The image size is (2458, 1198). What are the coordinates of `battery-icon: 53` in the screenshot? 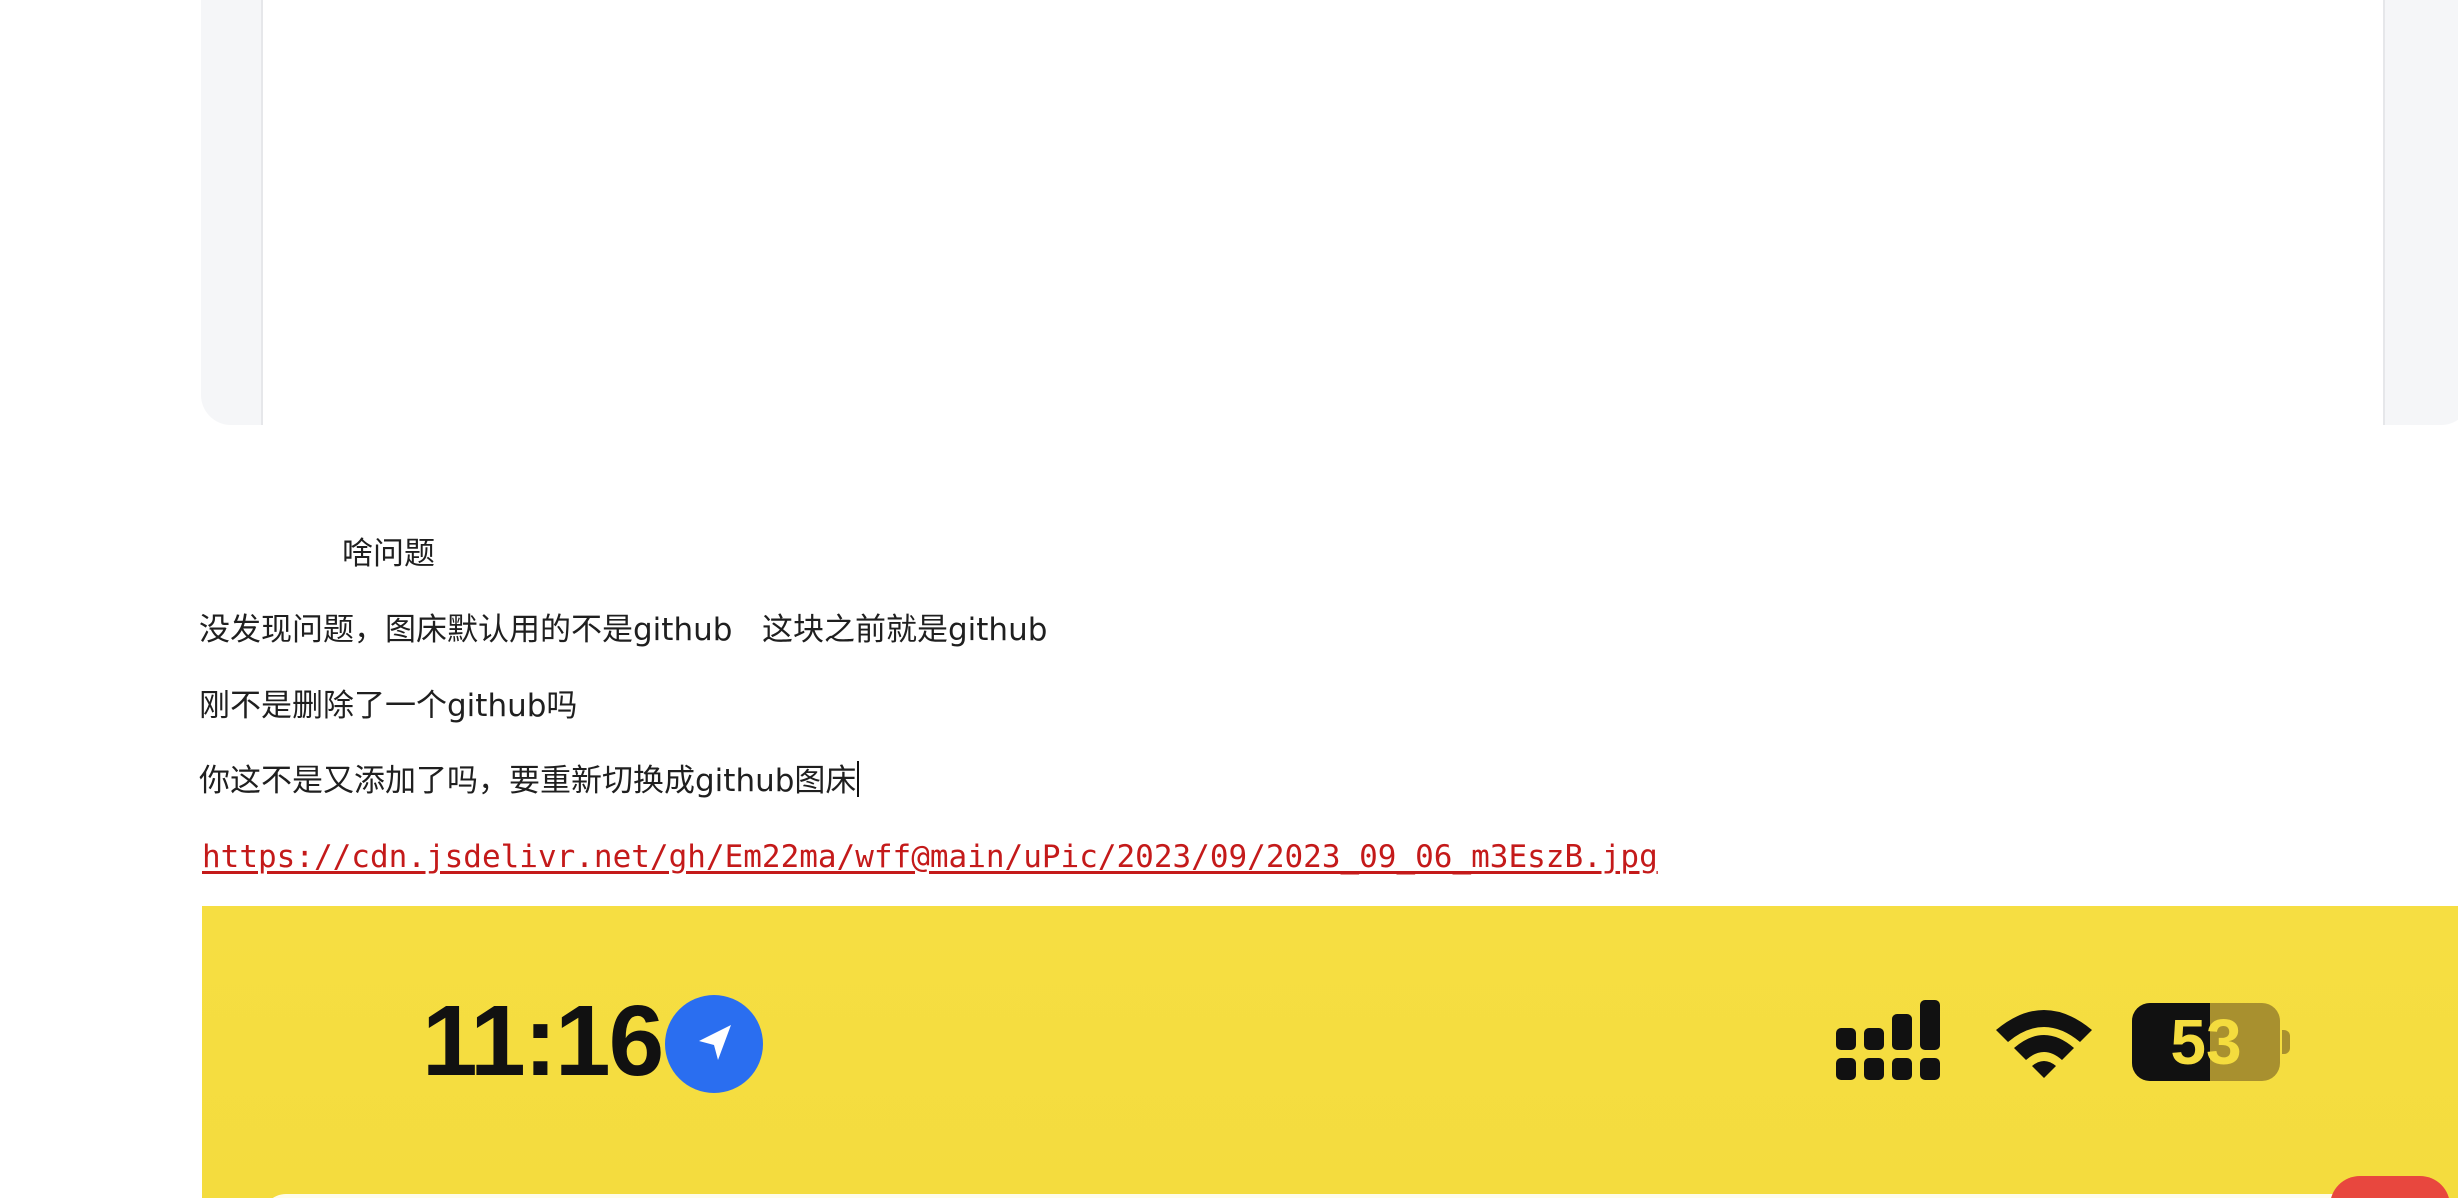 It's located at (2206, 1042).